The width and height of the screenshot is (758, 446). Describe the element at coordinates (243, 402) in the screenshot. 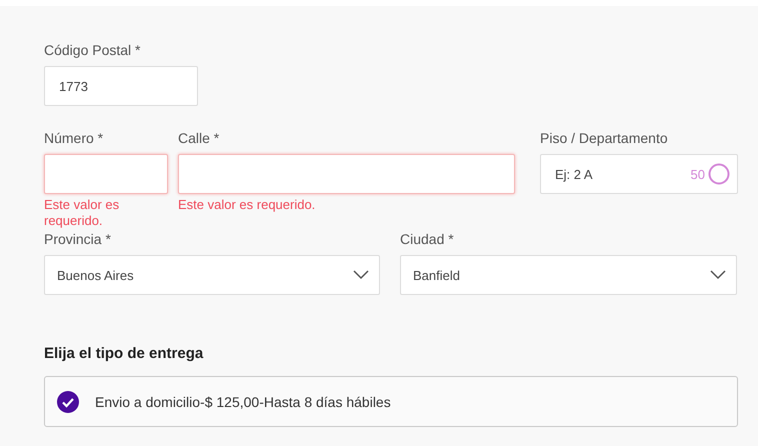

I see `option-label: Envio a domicilio-$ 125,00-Hasta 8 días hábiles` at that location.